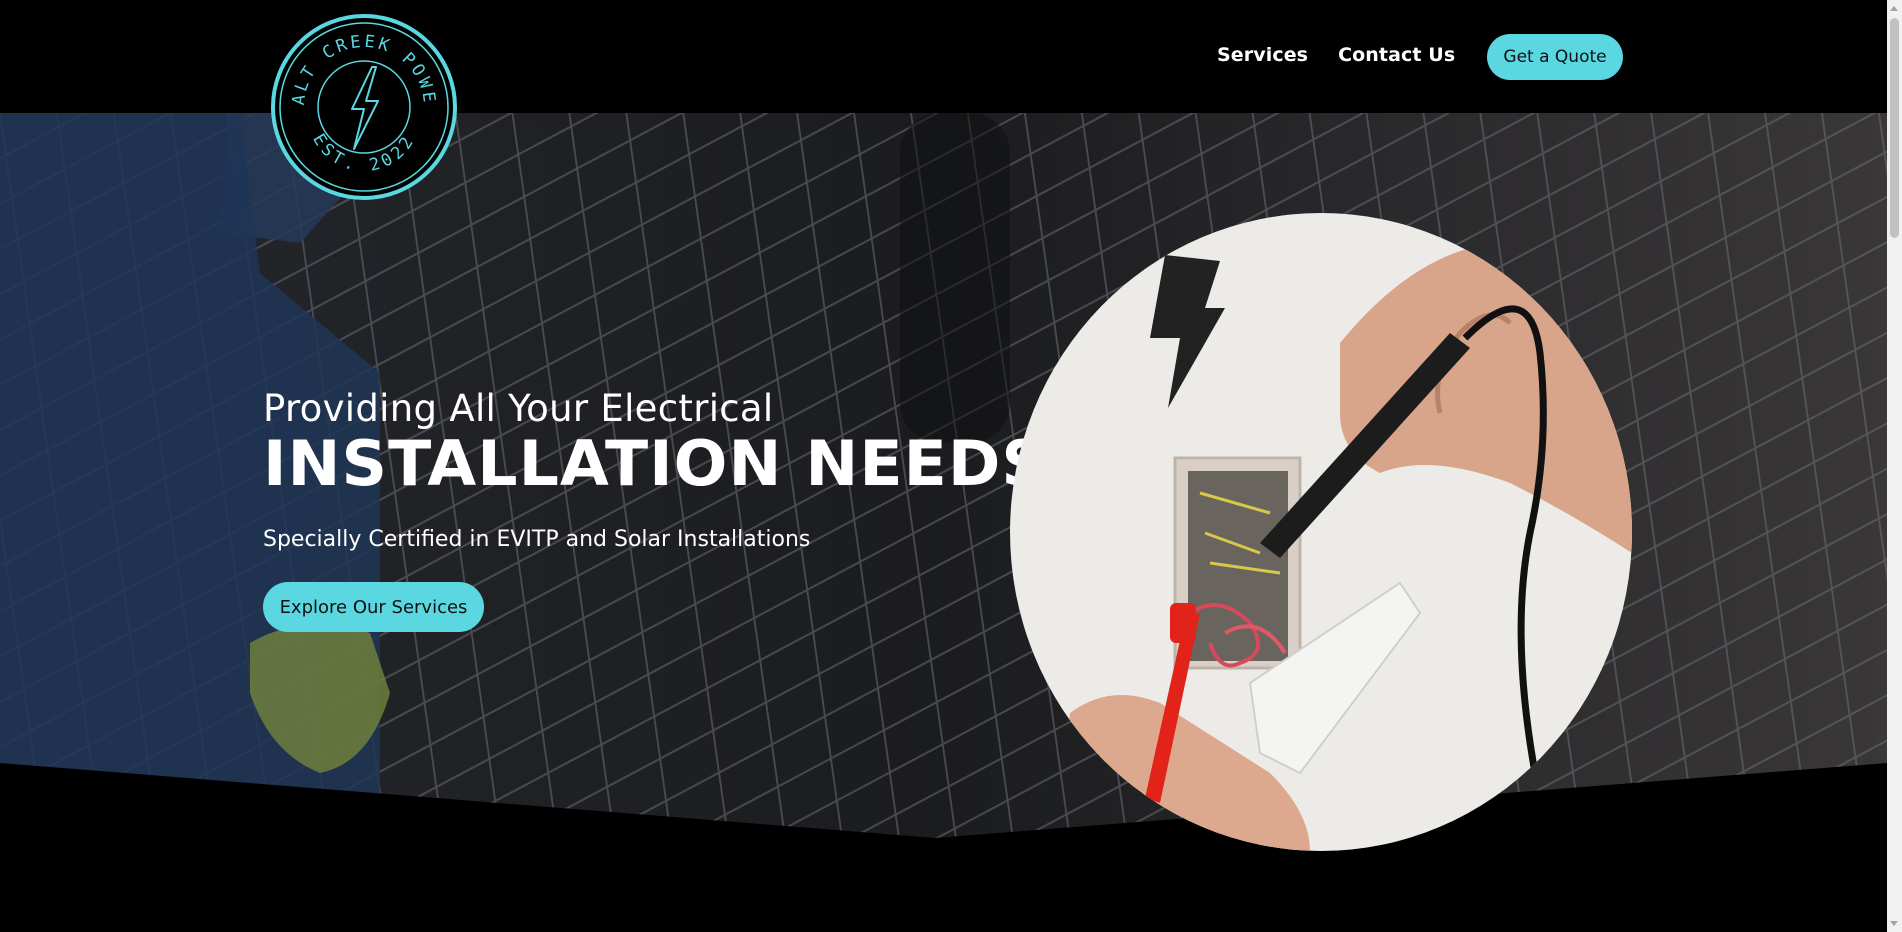  I want to click on hero-headline-line1: Providing All Your Electrical, so click(518, 408).